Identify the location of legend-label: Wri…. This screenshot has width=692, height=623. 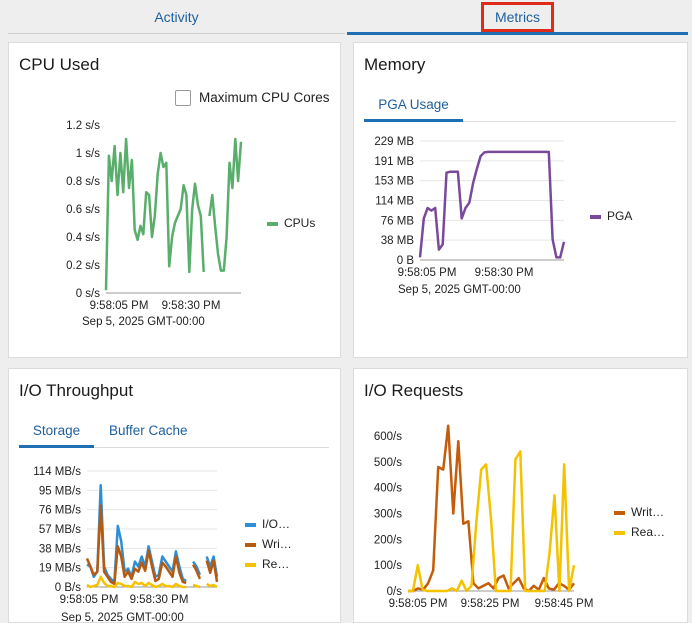
(277, 544).